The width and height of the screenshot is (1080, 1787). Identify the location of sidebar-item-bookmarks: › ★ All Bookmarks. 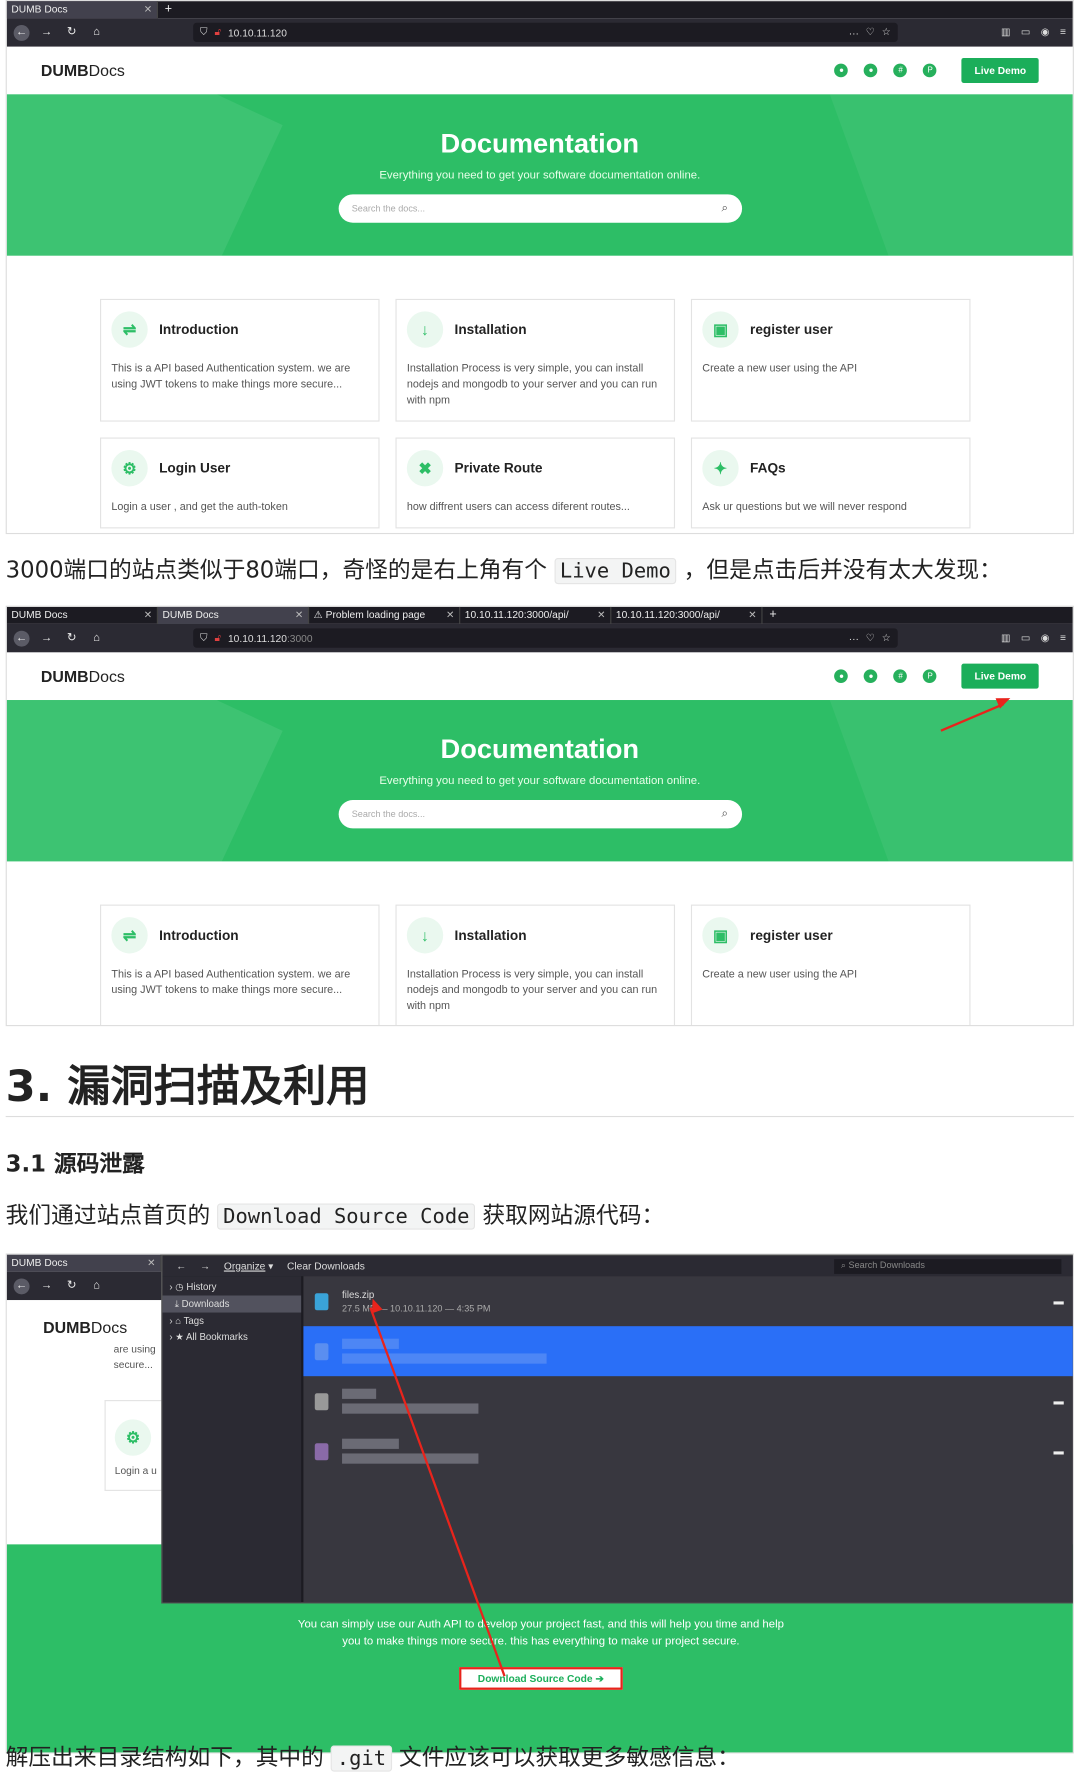
(232, 1336).